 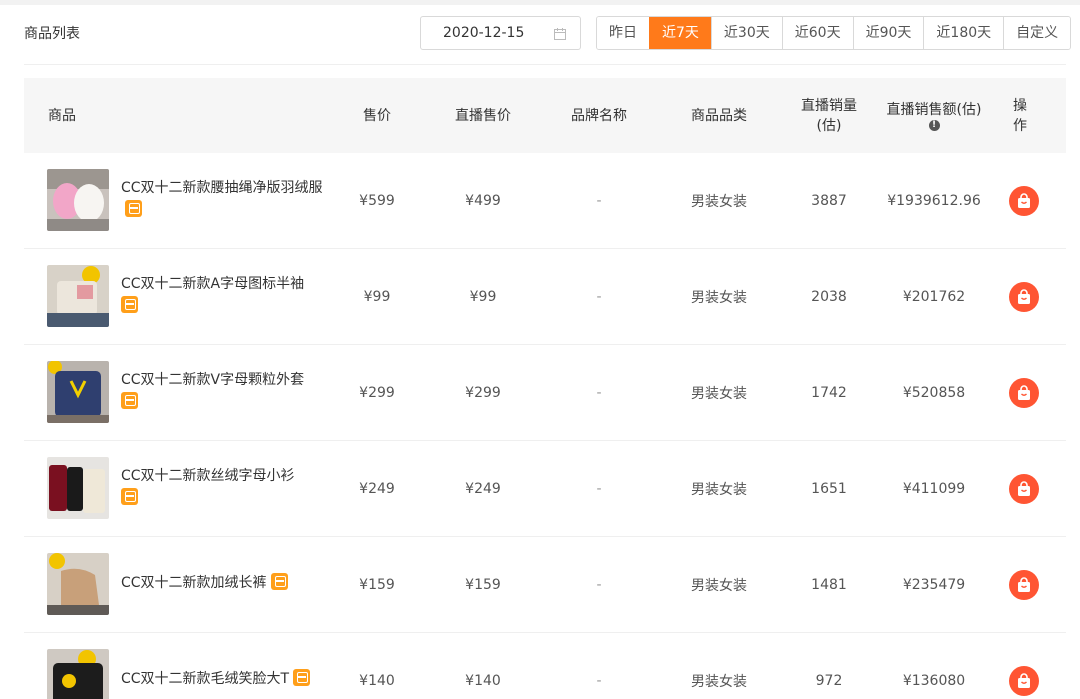 I want to click on range-60d-button: 近60天, so click(x=817, y=33).